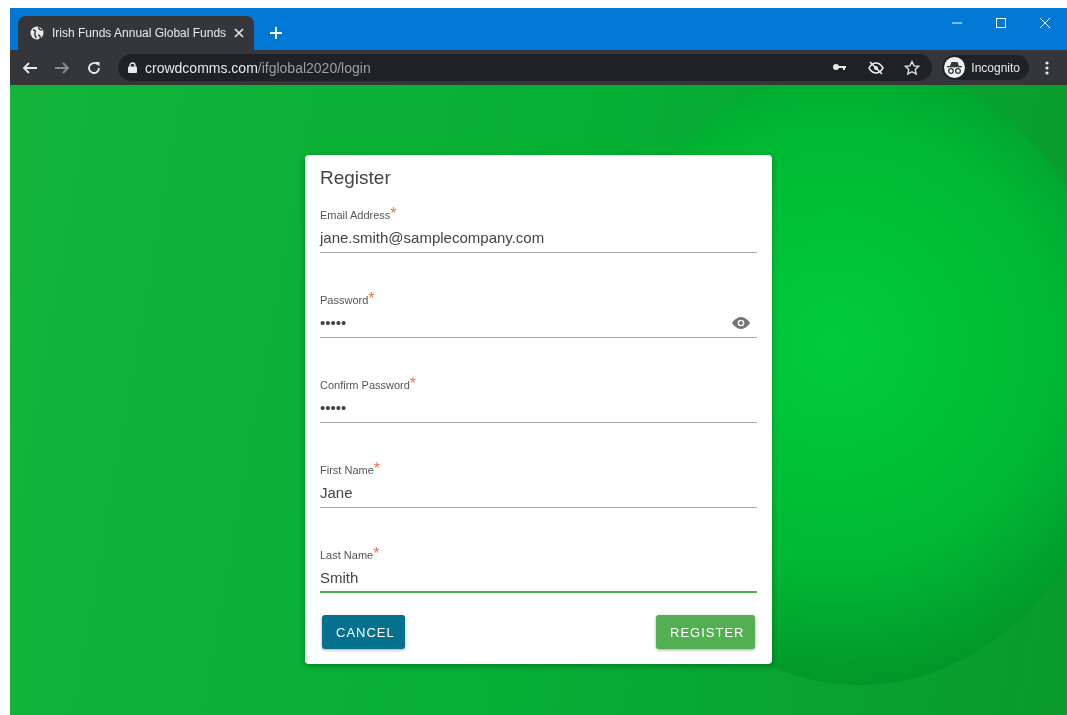 The height and width of the screenshot is (715, 1067). I want to click on input-field: Smith, so click(538, 578).